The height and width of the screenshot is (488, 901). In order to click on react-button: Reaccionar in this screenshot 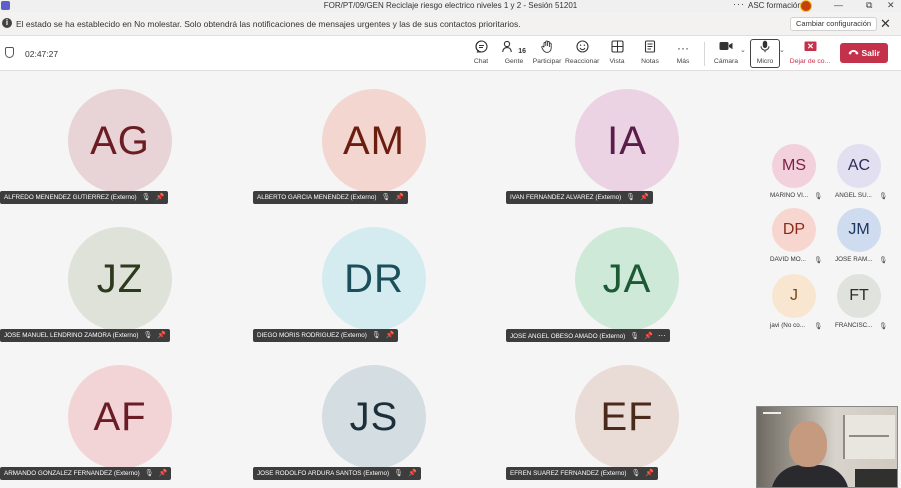, I will do `click(582, 52)`.